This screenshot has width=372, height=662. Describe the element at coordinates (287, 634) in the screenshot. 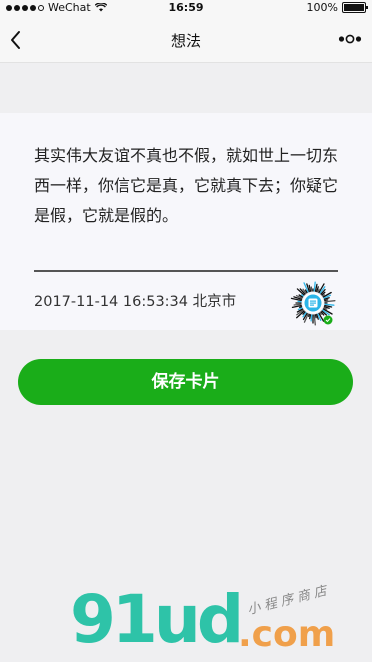

I see `watermark-domain: .com` at that location.